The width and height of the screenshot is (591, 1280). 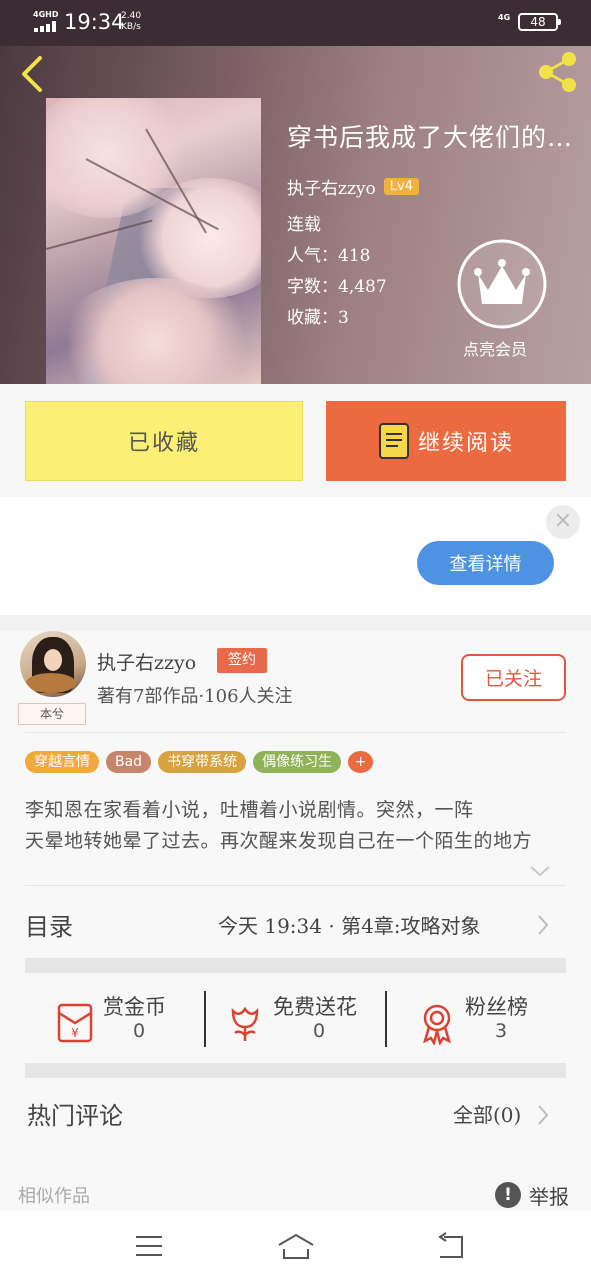 What do you see at coordinates (318, 318) in the screenshot?
I see `book-favorites: 收藏：3` at bounding box center [318, 318].